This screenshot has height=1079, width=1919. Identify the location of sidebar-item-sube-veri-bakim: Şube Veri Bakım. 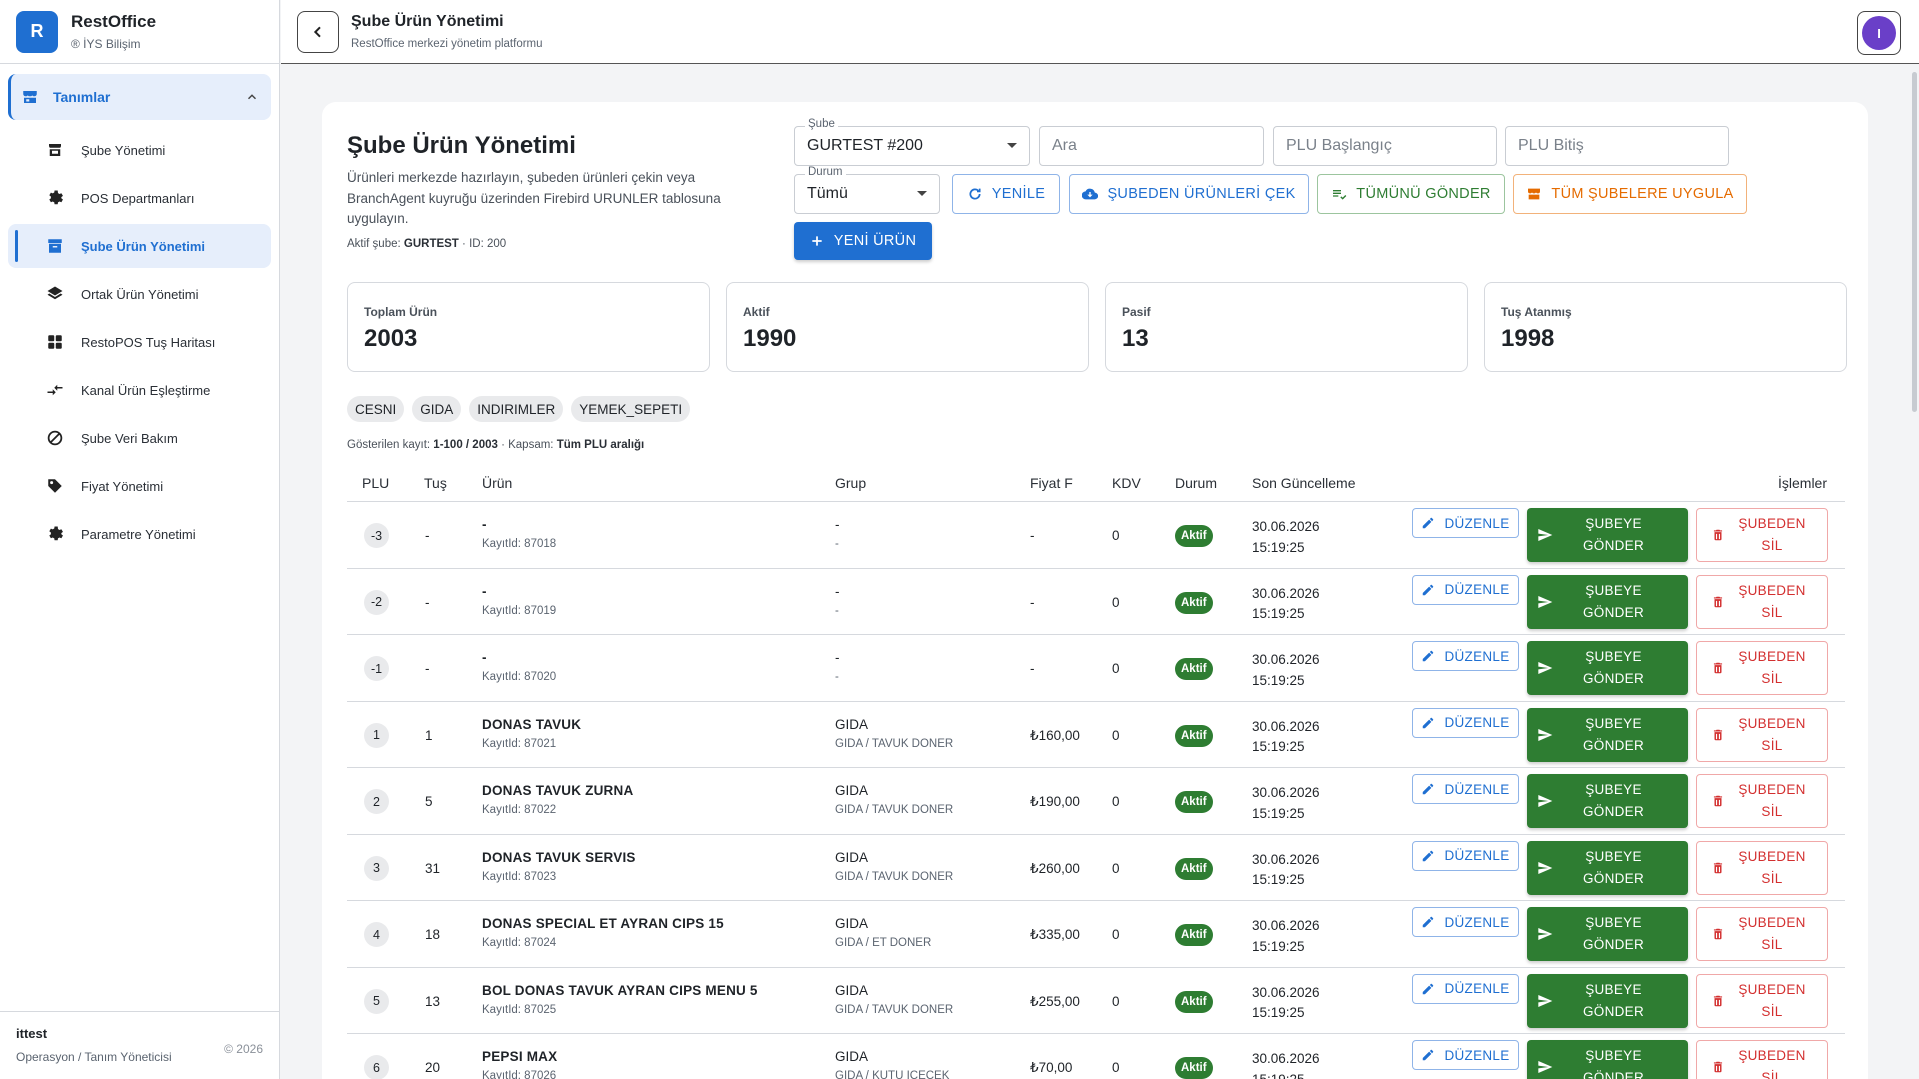
(139, 438).